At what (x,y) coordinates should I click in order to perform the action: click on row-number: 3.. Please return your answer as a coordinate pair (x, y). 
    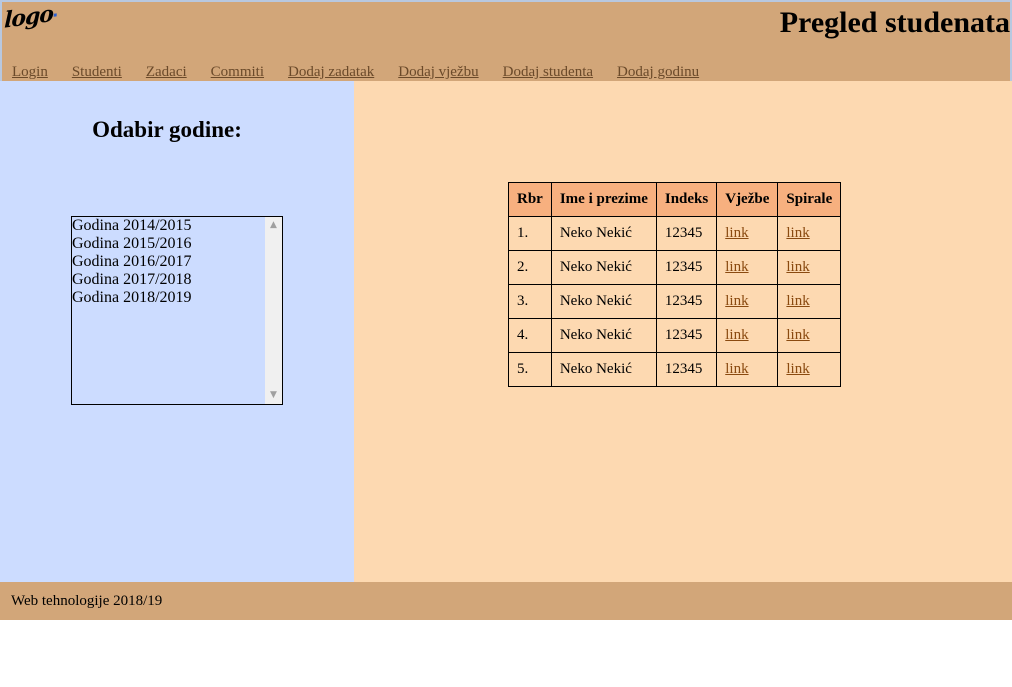
    Looking at the image, I should click on (530, 301).